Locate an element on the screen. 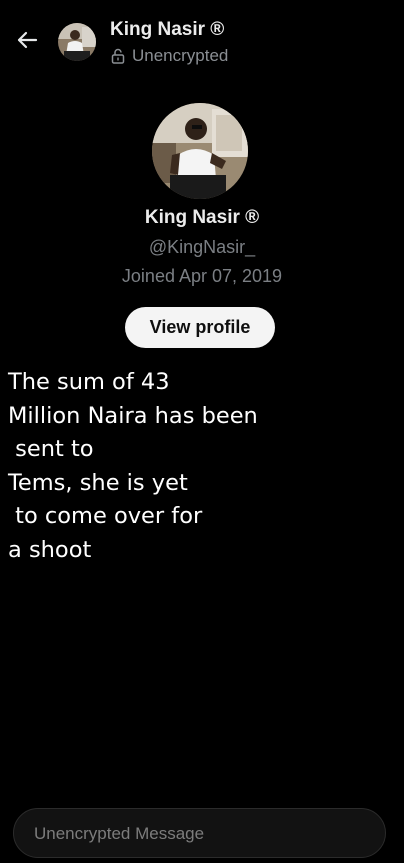 Image resolution: width=404 pixels, height=863 pixels. unlocked-lock-icon is located at coordinates (118, 56).